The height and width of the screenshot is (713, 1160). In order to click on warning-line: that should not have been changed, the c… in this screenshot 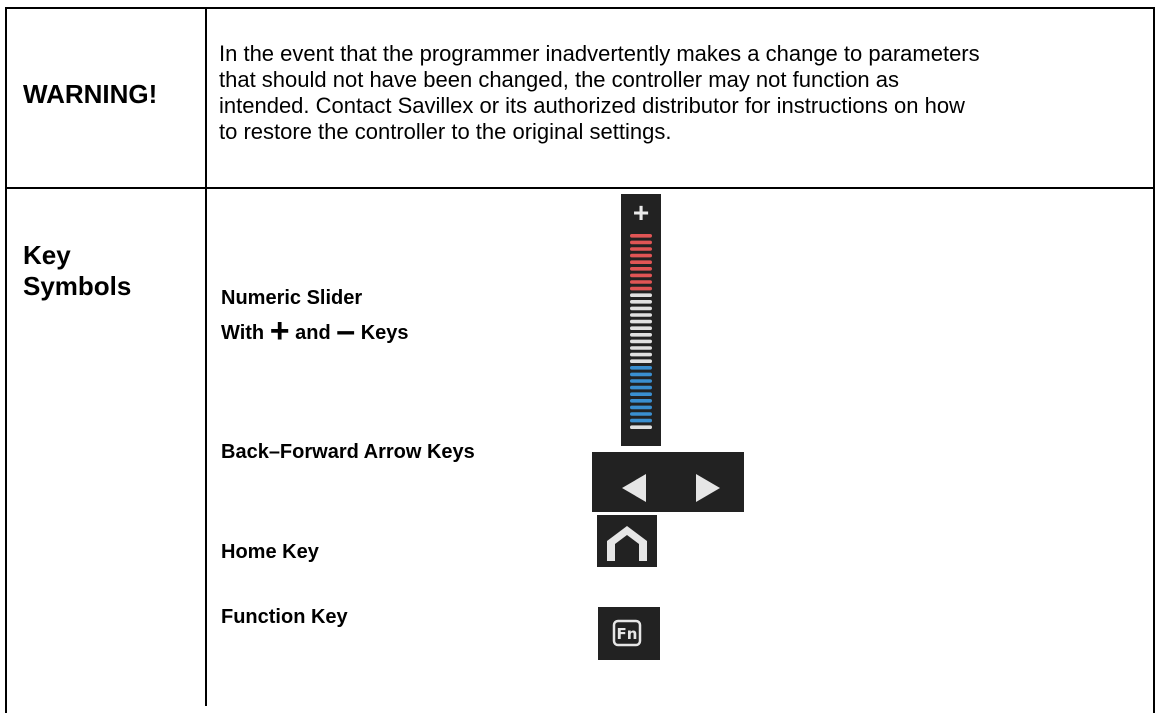, I will do `click(559, 79)`.